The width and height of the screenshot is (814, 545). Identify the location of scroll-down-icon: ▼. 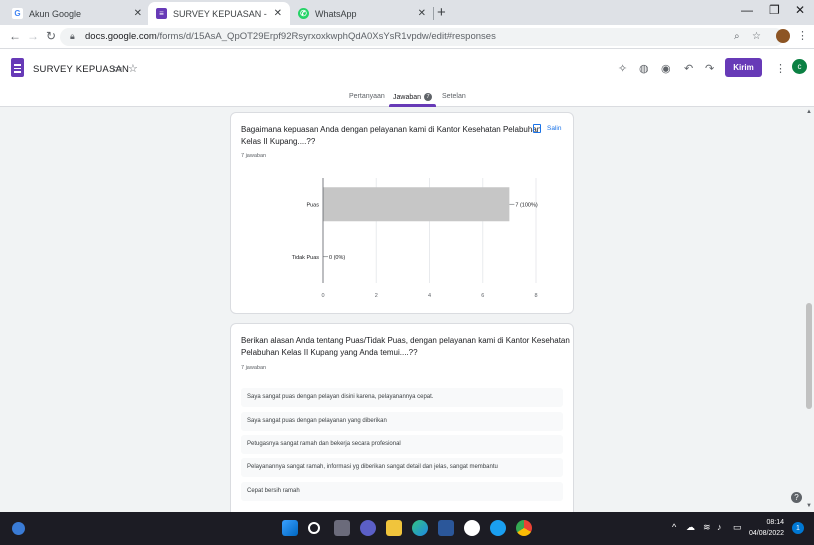
(809, 506).